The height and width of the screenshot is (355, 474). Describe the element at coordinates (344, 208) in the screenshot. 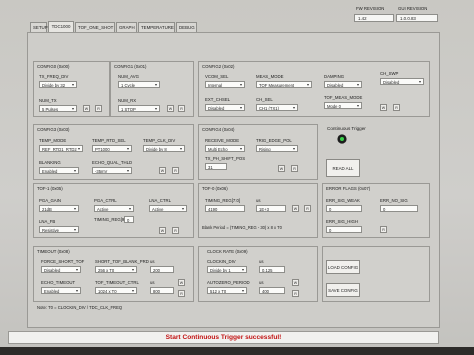

I see `err-sig-weak-value: 0` at that location.